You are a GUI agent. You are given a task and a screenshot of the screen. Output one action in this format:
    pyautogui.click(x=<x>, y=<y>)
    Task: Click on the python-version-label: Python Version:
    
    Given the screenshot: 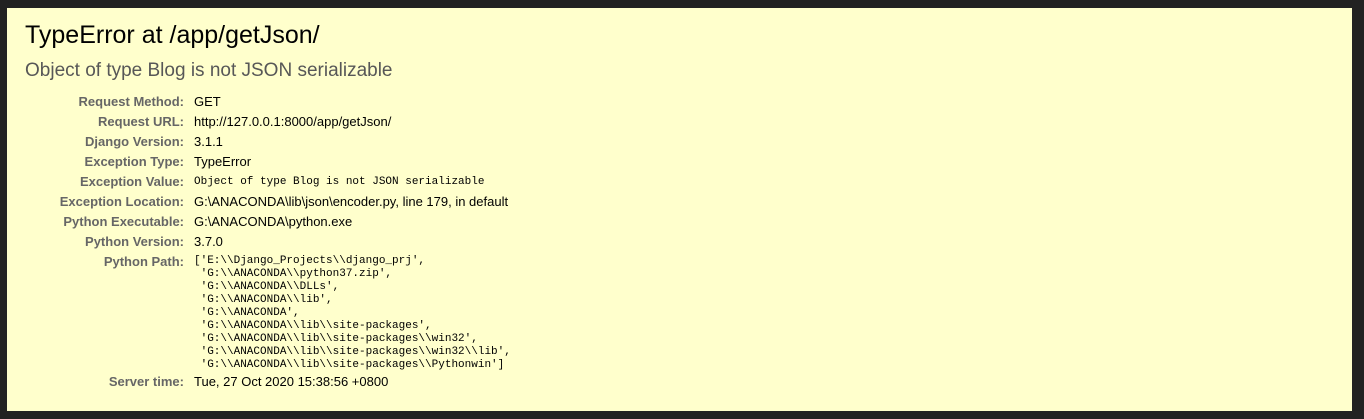 What is the action you would take?
    pyautogui.click(x=134, y=241)
    